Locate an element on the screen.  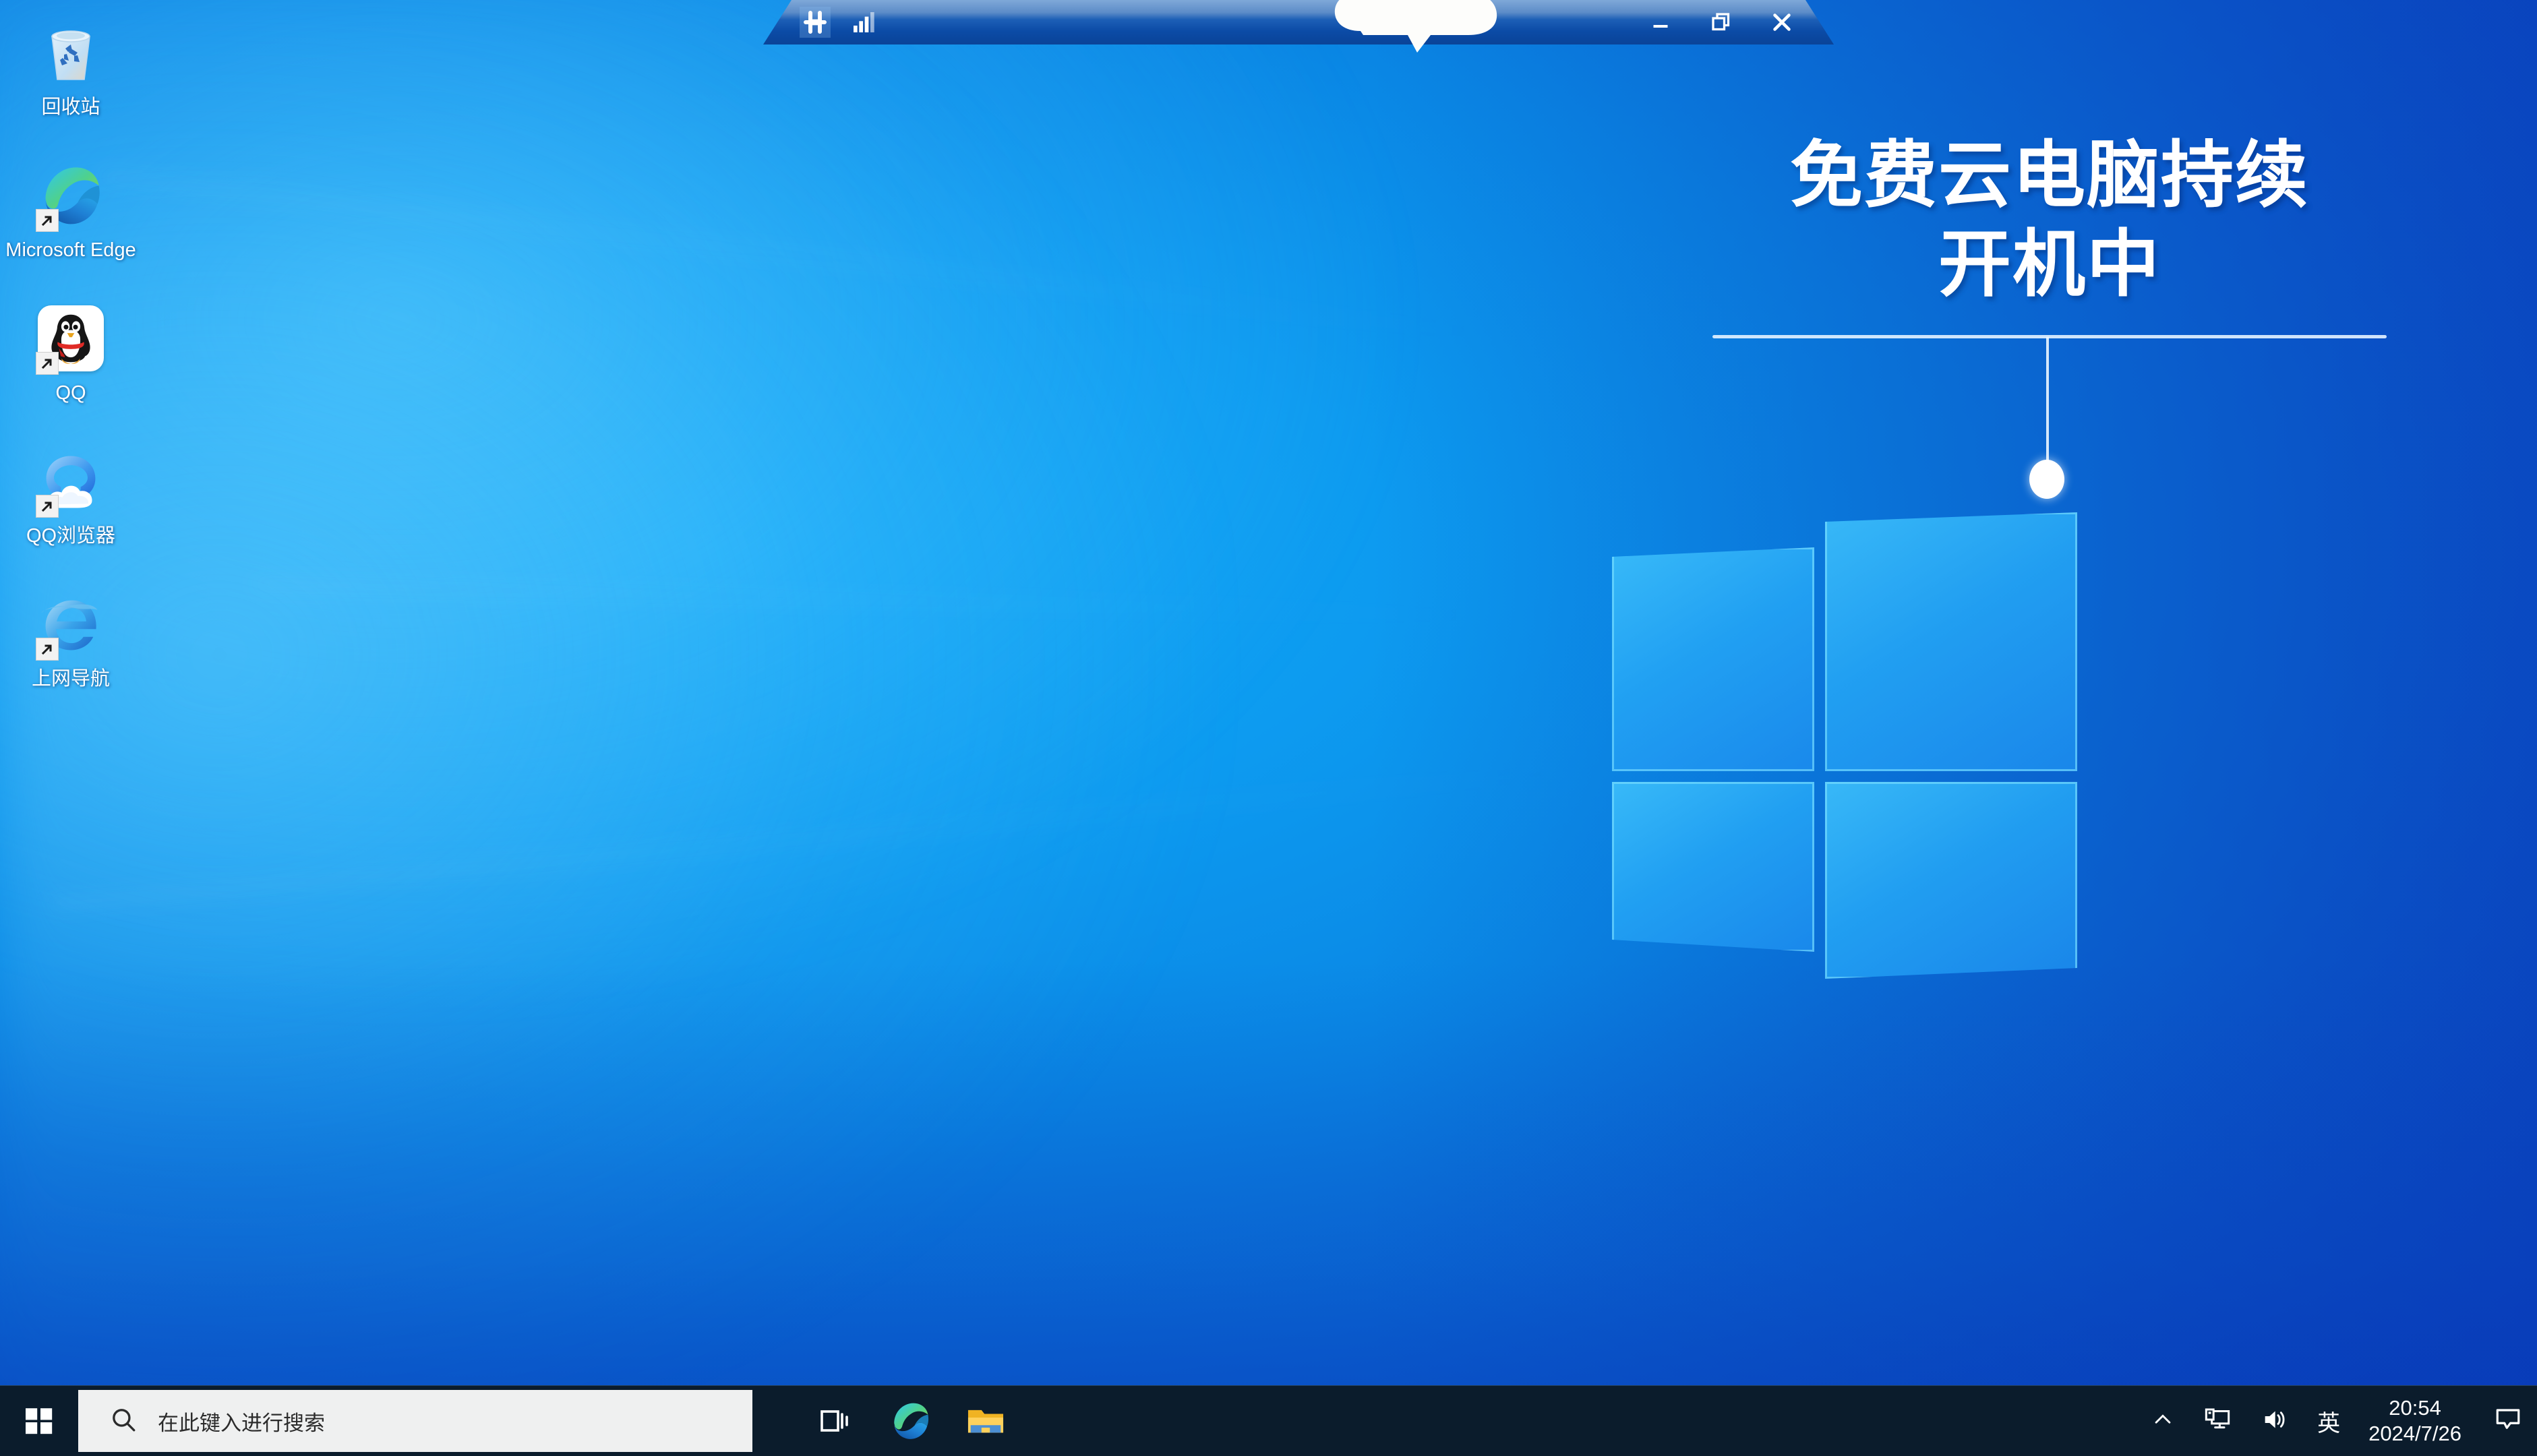
wallpaper-headline: 免费云电脑持续 开机中 is located at coordinates (2049, 220).